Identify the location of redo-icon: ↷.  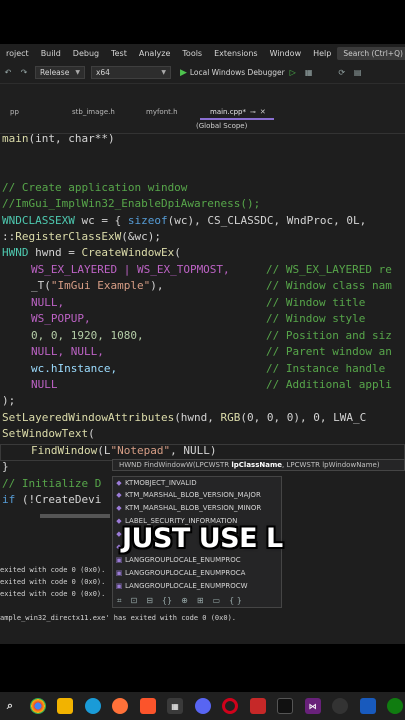
(24, 73).